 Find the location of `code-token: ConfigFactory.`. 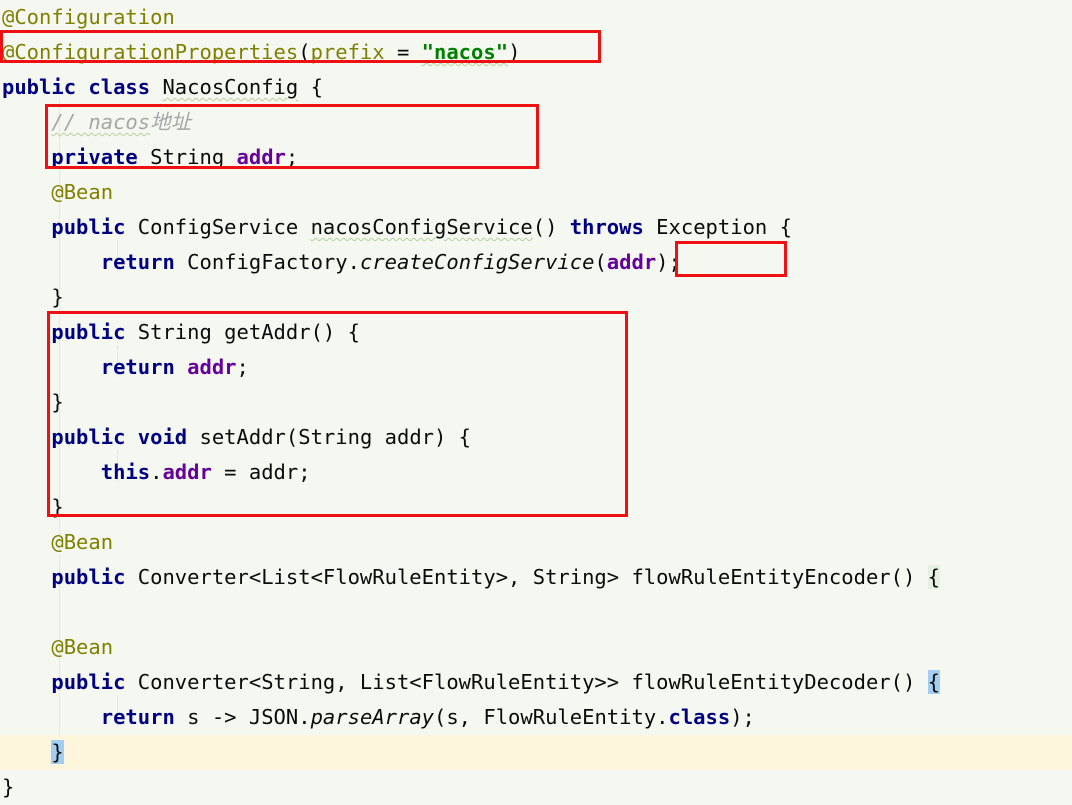

code-token: ConfigFactory. is located at coordinates (267, 262).